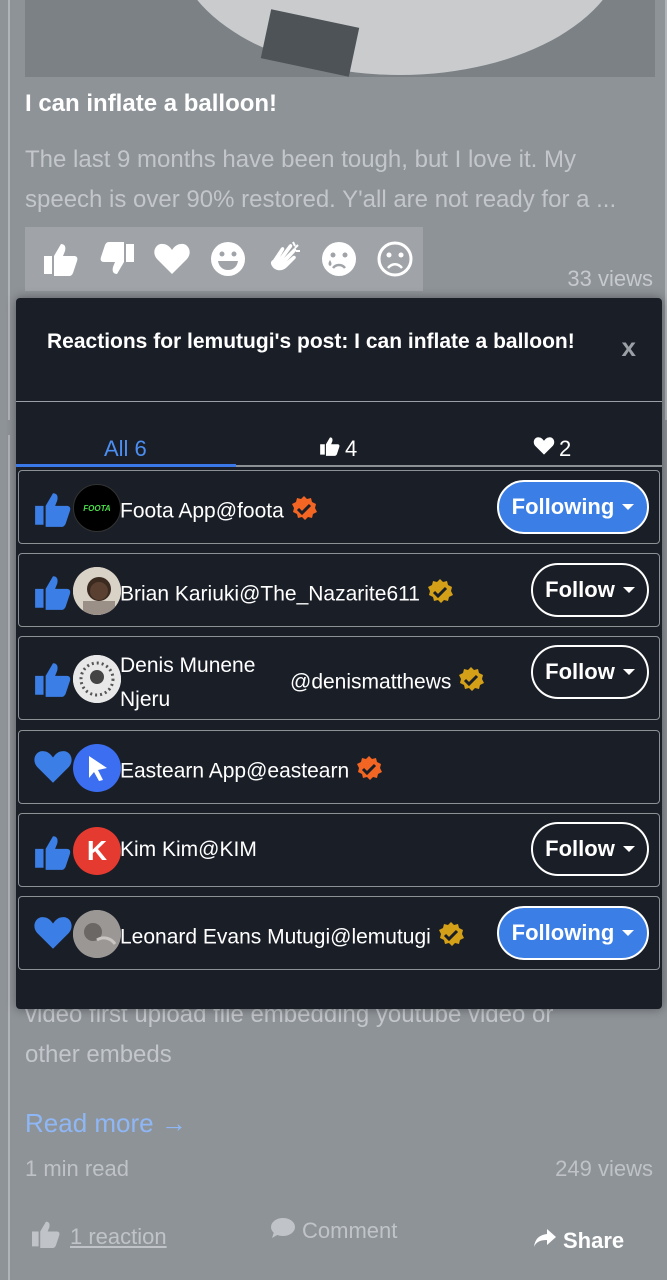 The height and width of the screenshot is (1280, 667). I want to click on user-name: Denis Munene, so click(188, 665).